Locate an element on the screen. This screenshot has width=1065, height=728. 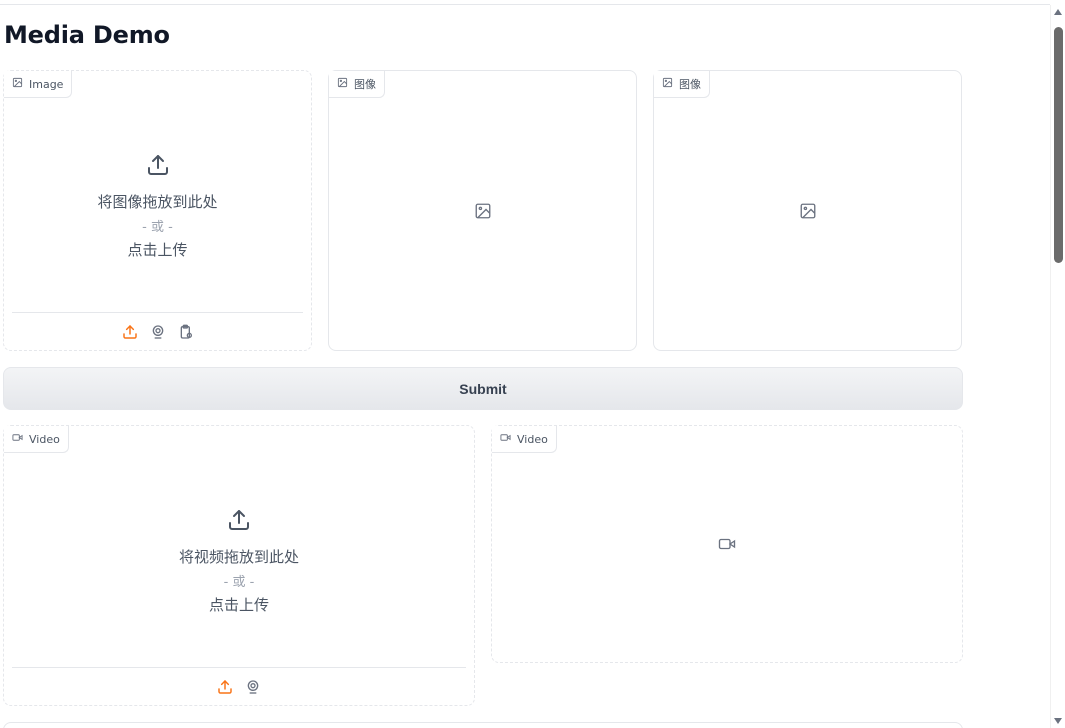
video-source-toolbar is located at coordinates (239, 686).